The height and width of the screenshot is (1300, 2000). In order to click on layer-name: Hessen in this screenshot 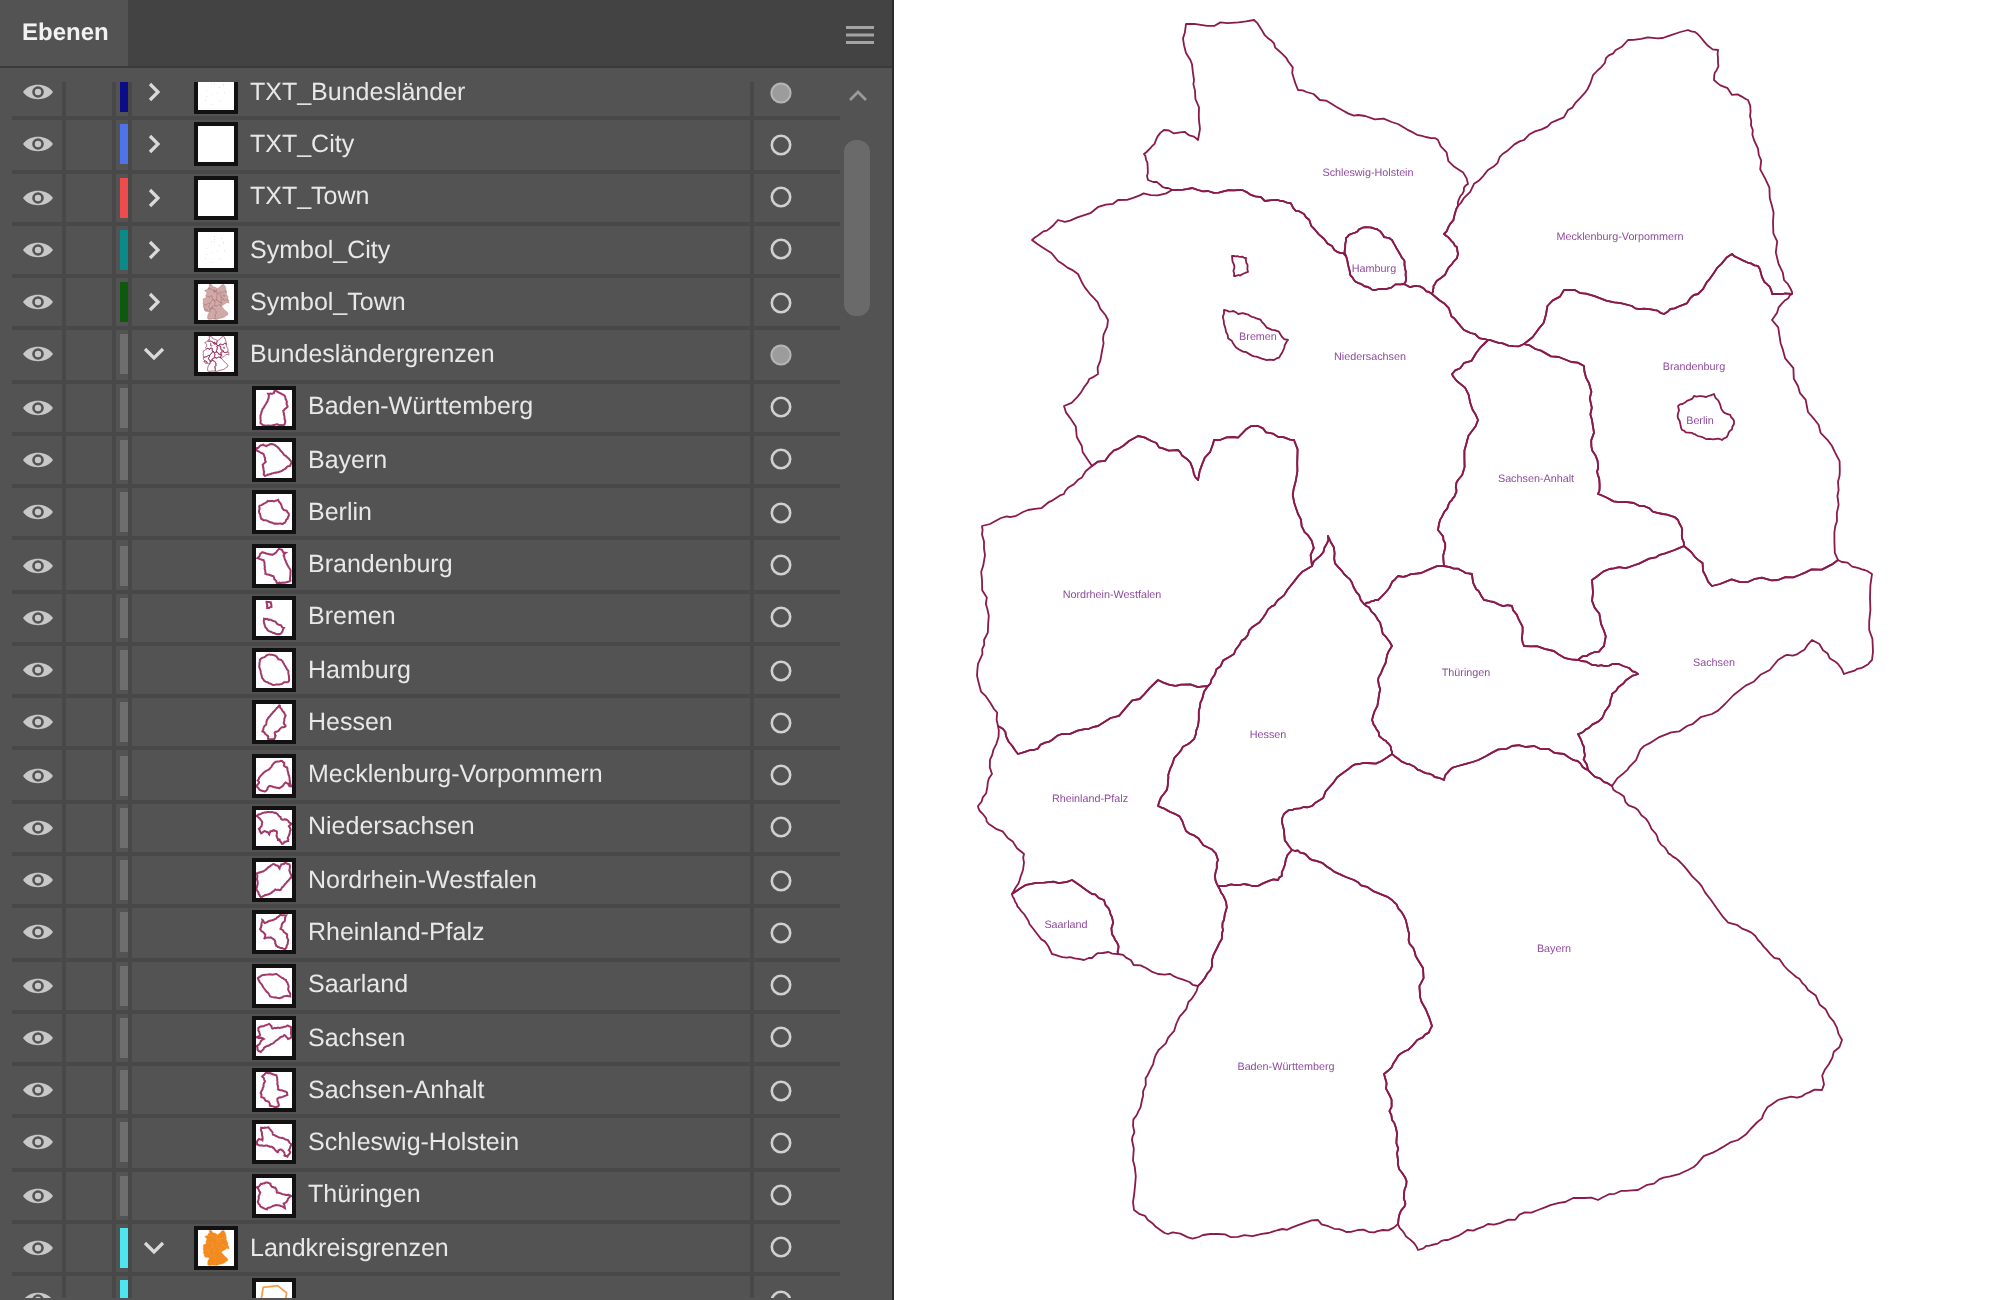, I will do `click(350, 722)`.